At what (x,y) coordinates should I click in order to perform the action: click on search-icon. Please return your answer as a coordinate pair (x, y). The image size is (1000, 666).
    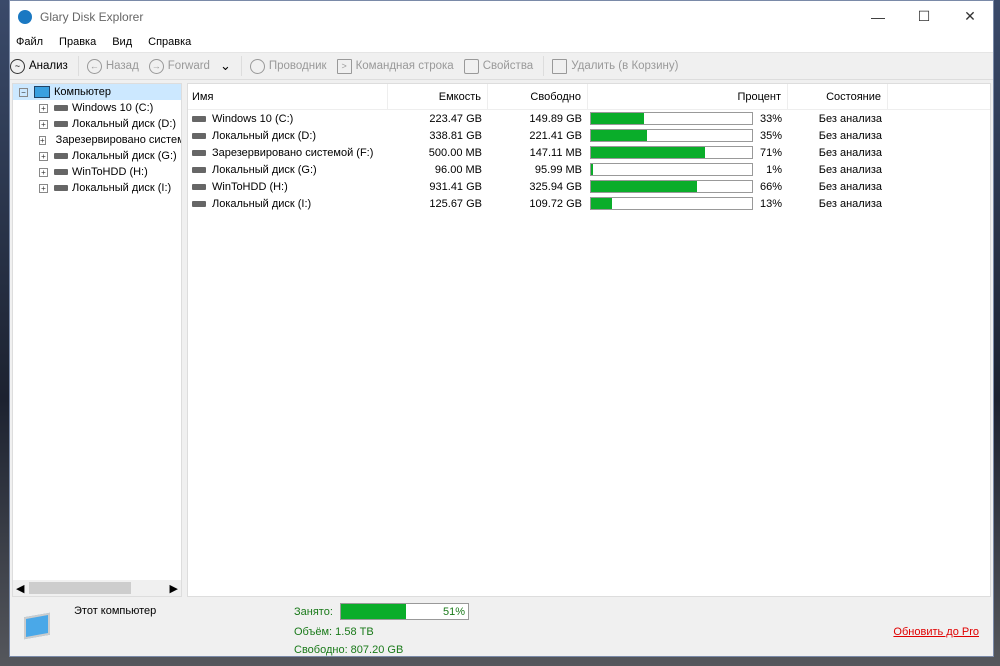
    Looking at the image, I should click on (257, 66).